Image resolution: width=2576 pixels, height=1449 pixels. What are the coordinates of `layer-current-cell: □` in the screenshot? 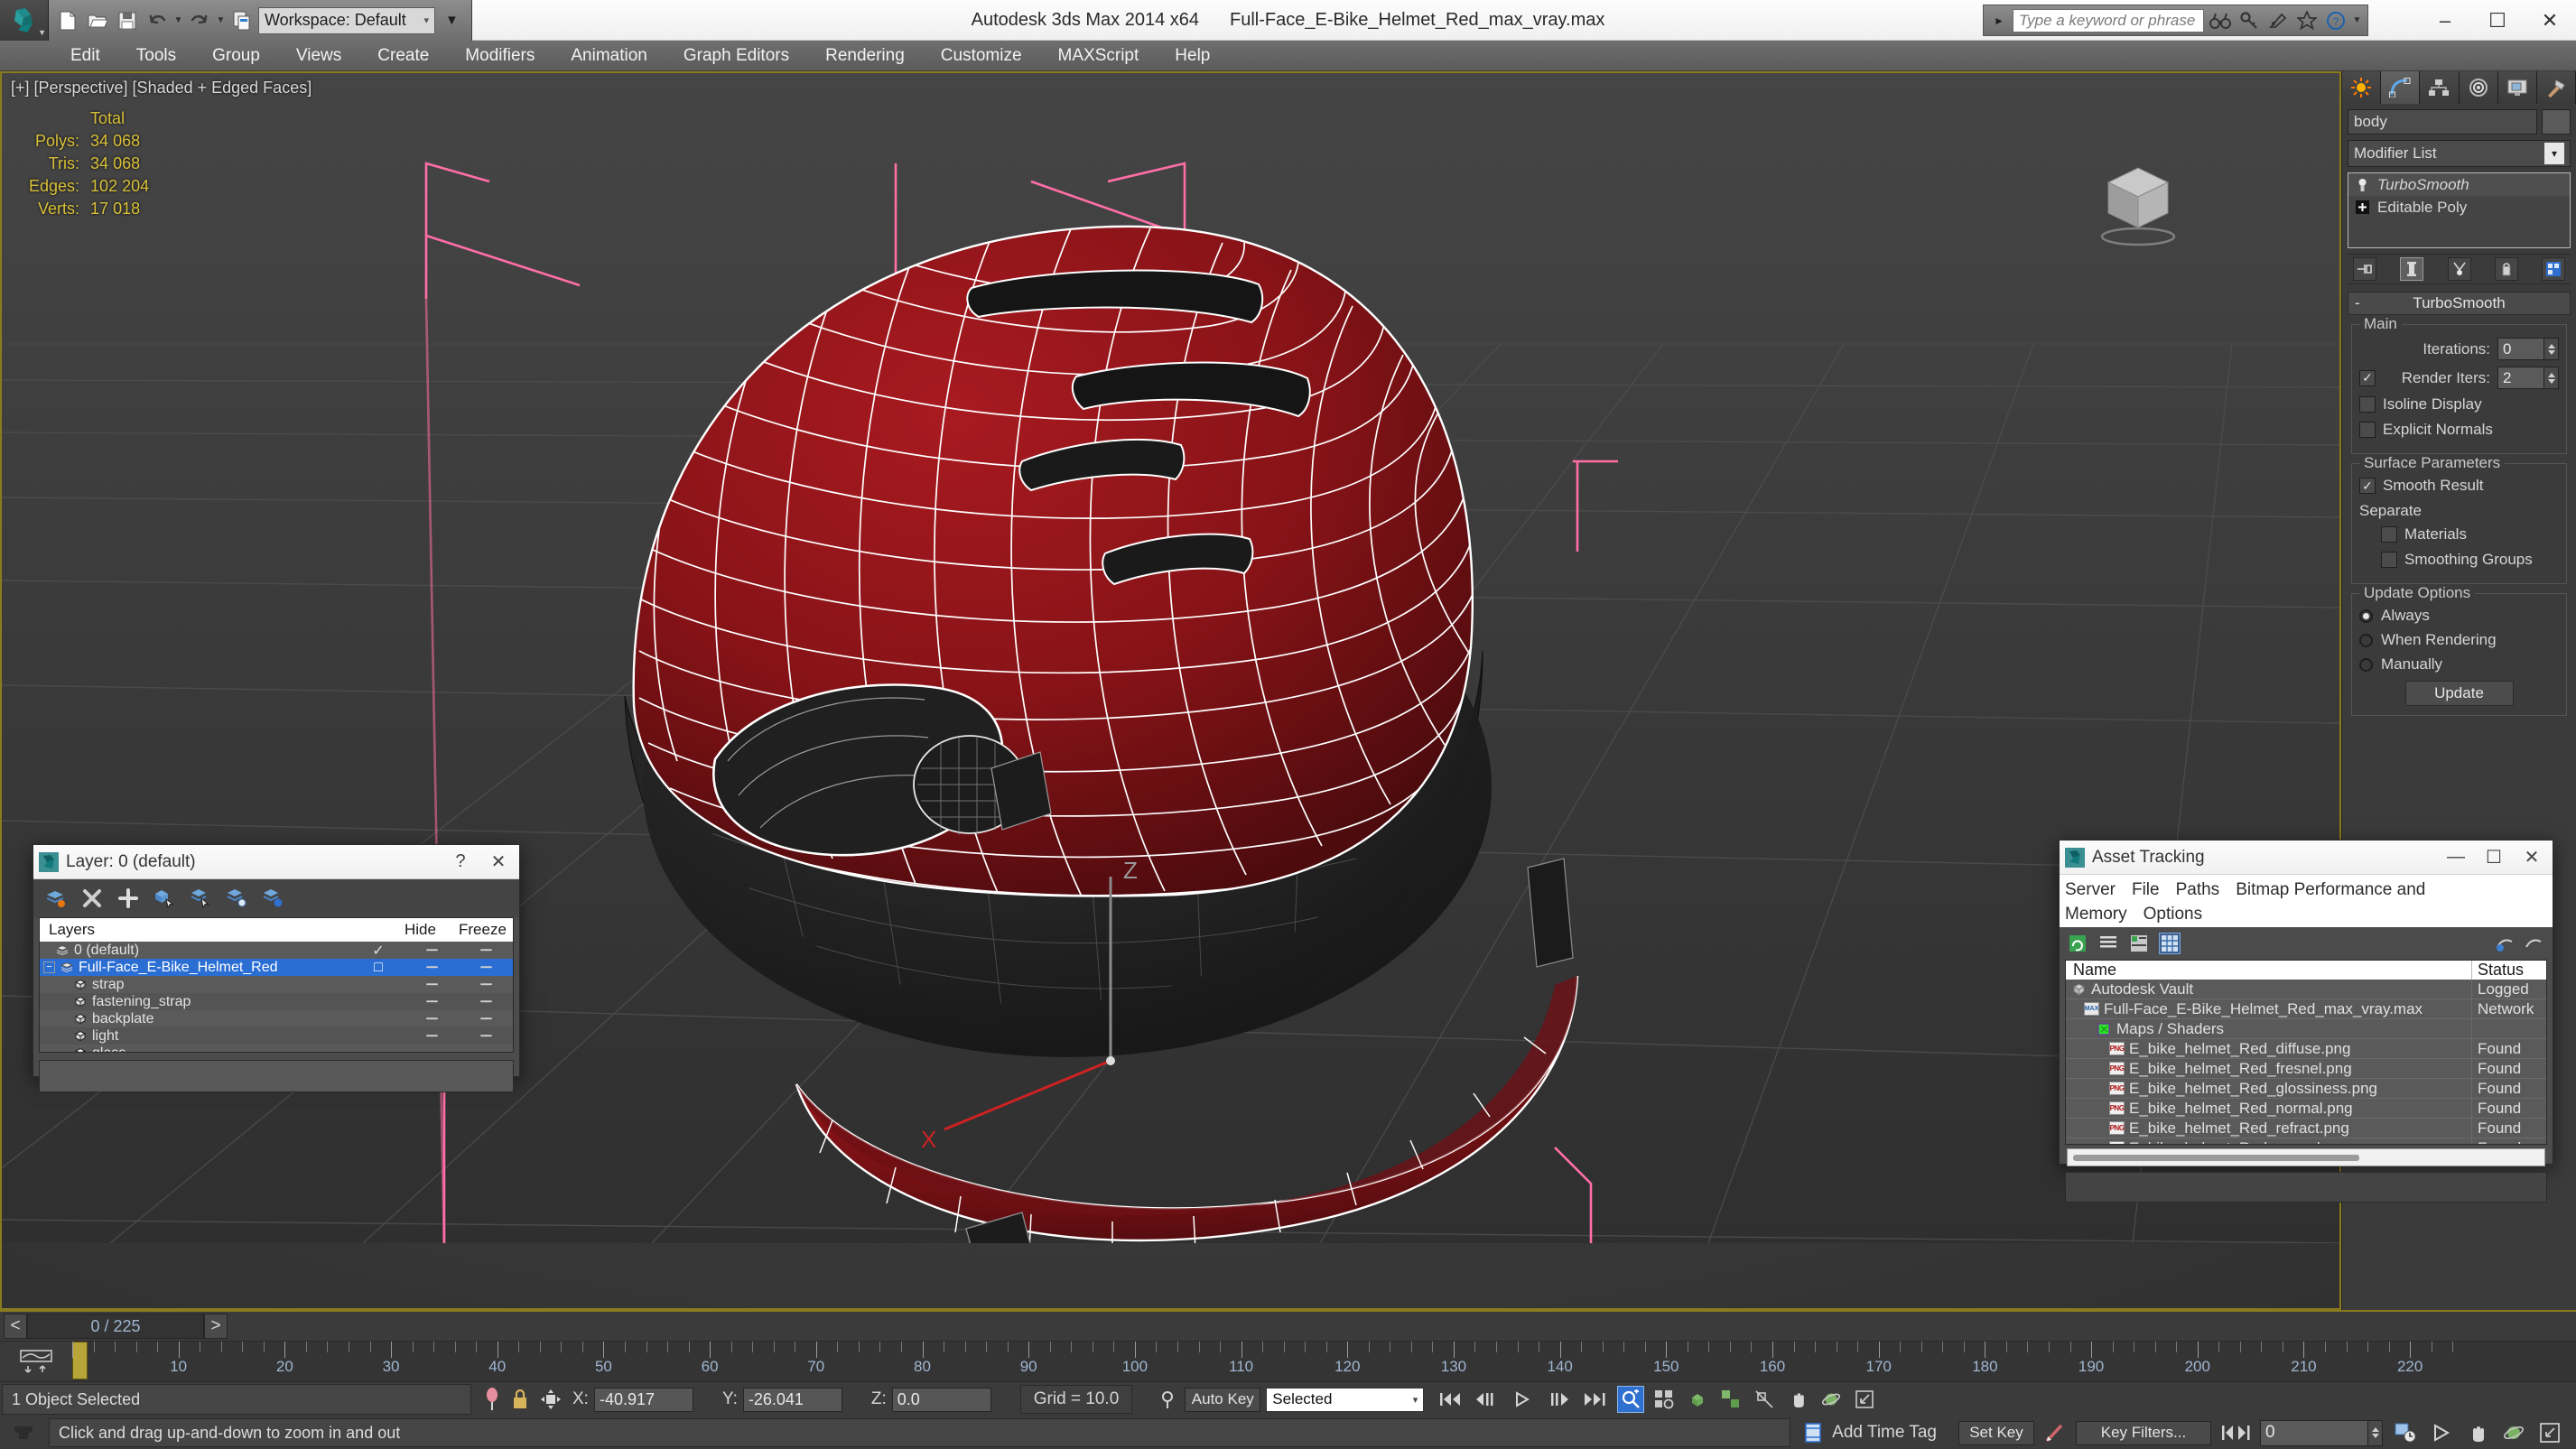 It's located at (378, 968).